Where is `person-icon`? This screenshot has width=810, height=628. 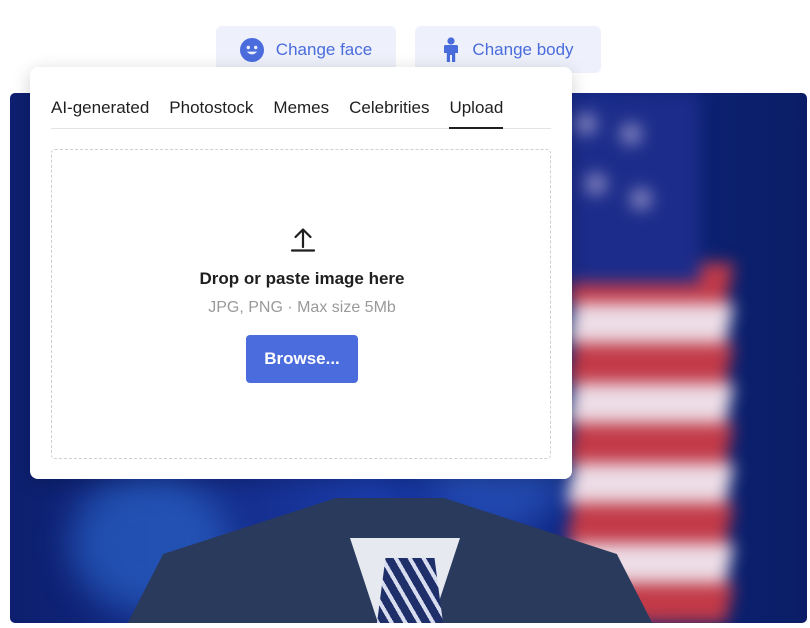
person-icon is located at coordinates (451, 49).